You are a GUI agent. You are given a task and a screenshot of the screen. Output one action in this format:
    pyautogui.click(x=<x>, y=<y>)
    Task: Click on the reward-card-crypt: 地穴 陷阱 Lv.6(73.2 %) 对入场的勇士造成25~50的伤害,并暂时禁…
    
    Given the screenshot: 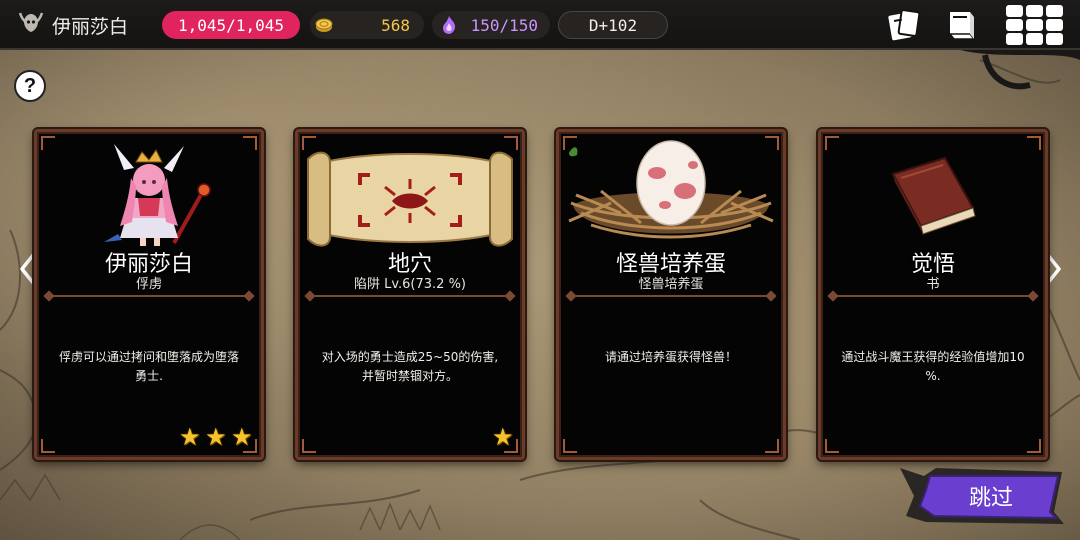 What is the action you would take?
    pyautogui.click(x=410, y=294)
    